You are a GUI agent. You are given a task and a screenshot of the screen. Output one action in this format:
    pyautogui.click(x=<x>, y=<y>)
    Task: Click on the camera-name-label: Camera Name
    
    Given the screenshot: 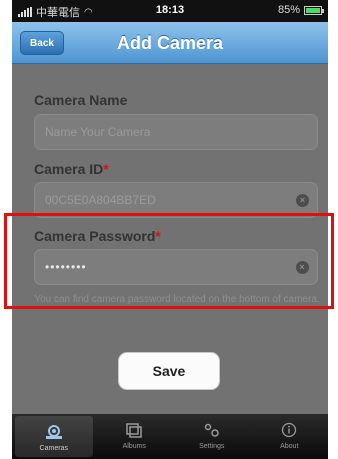 What is the action you would take?
    pyautogui.click(x=80, y=100)
    